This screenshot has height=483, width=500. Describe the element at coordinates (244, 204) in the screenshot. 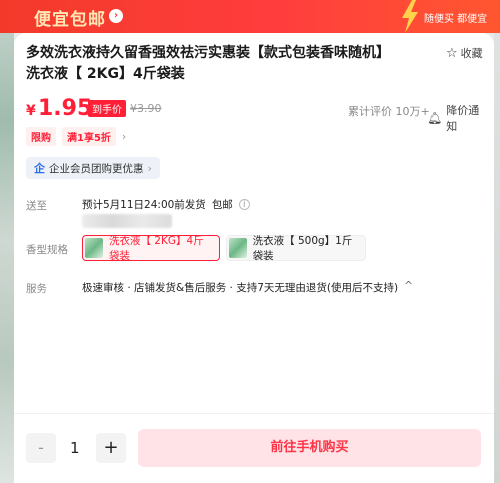

I see `info-icon: i` at that location.